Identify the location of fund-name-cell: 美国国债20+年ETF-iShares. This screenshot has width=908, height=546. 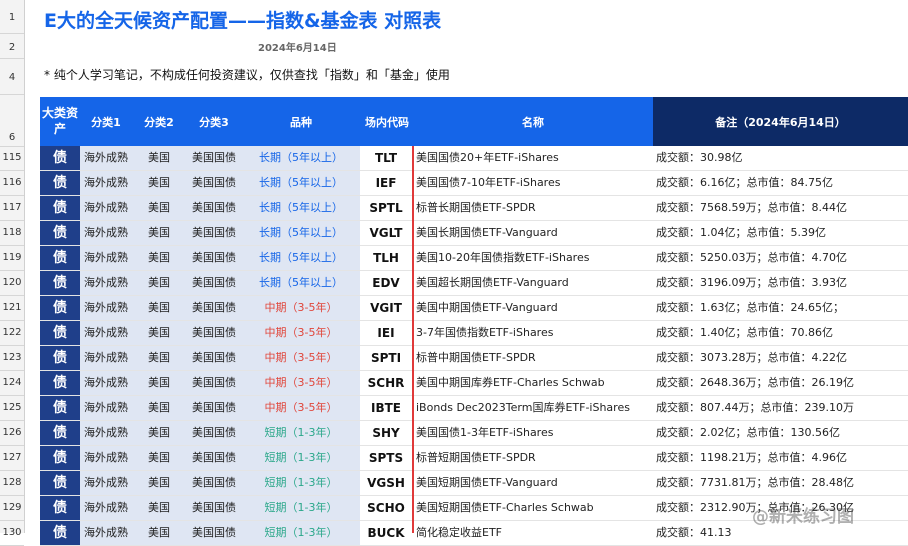
(534, 158).